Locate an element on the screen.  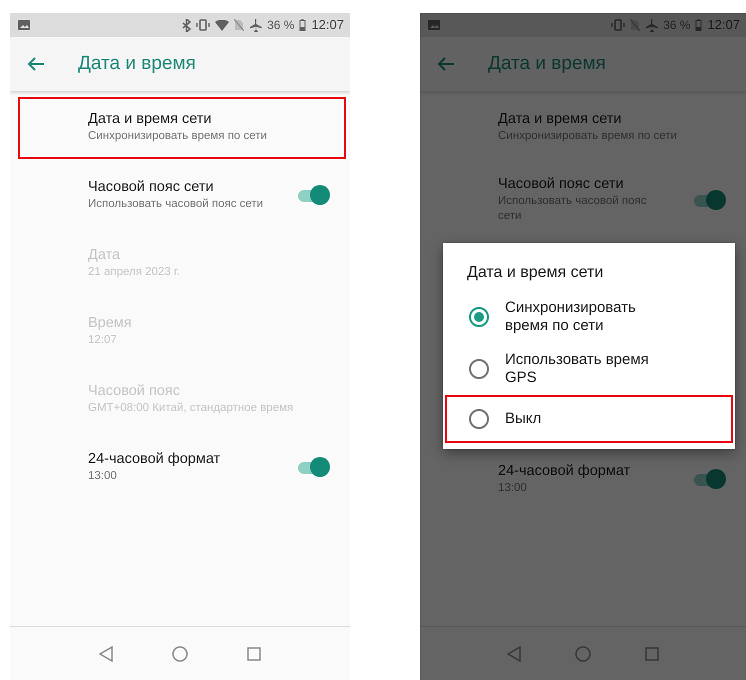
setting-title: Часовой пояс сети is located at coordinates (182, 187).